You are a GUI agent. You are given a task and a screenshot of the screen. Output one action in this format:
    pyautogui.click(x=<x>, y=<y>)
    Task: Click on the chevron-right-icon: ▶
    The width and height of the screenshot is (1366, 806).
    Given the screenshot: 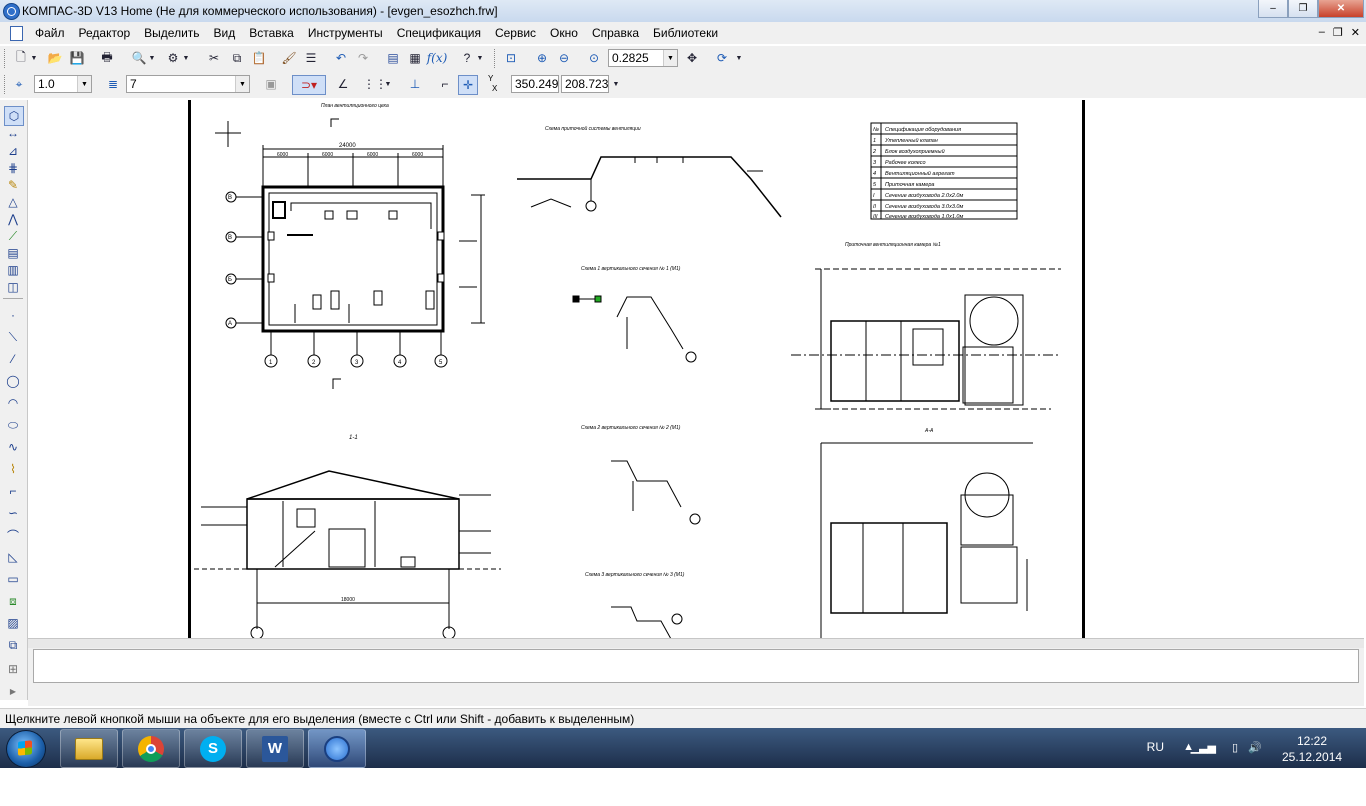 What is the action you would take?
    pyautogui.click(x=13, y=691)
    